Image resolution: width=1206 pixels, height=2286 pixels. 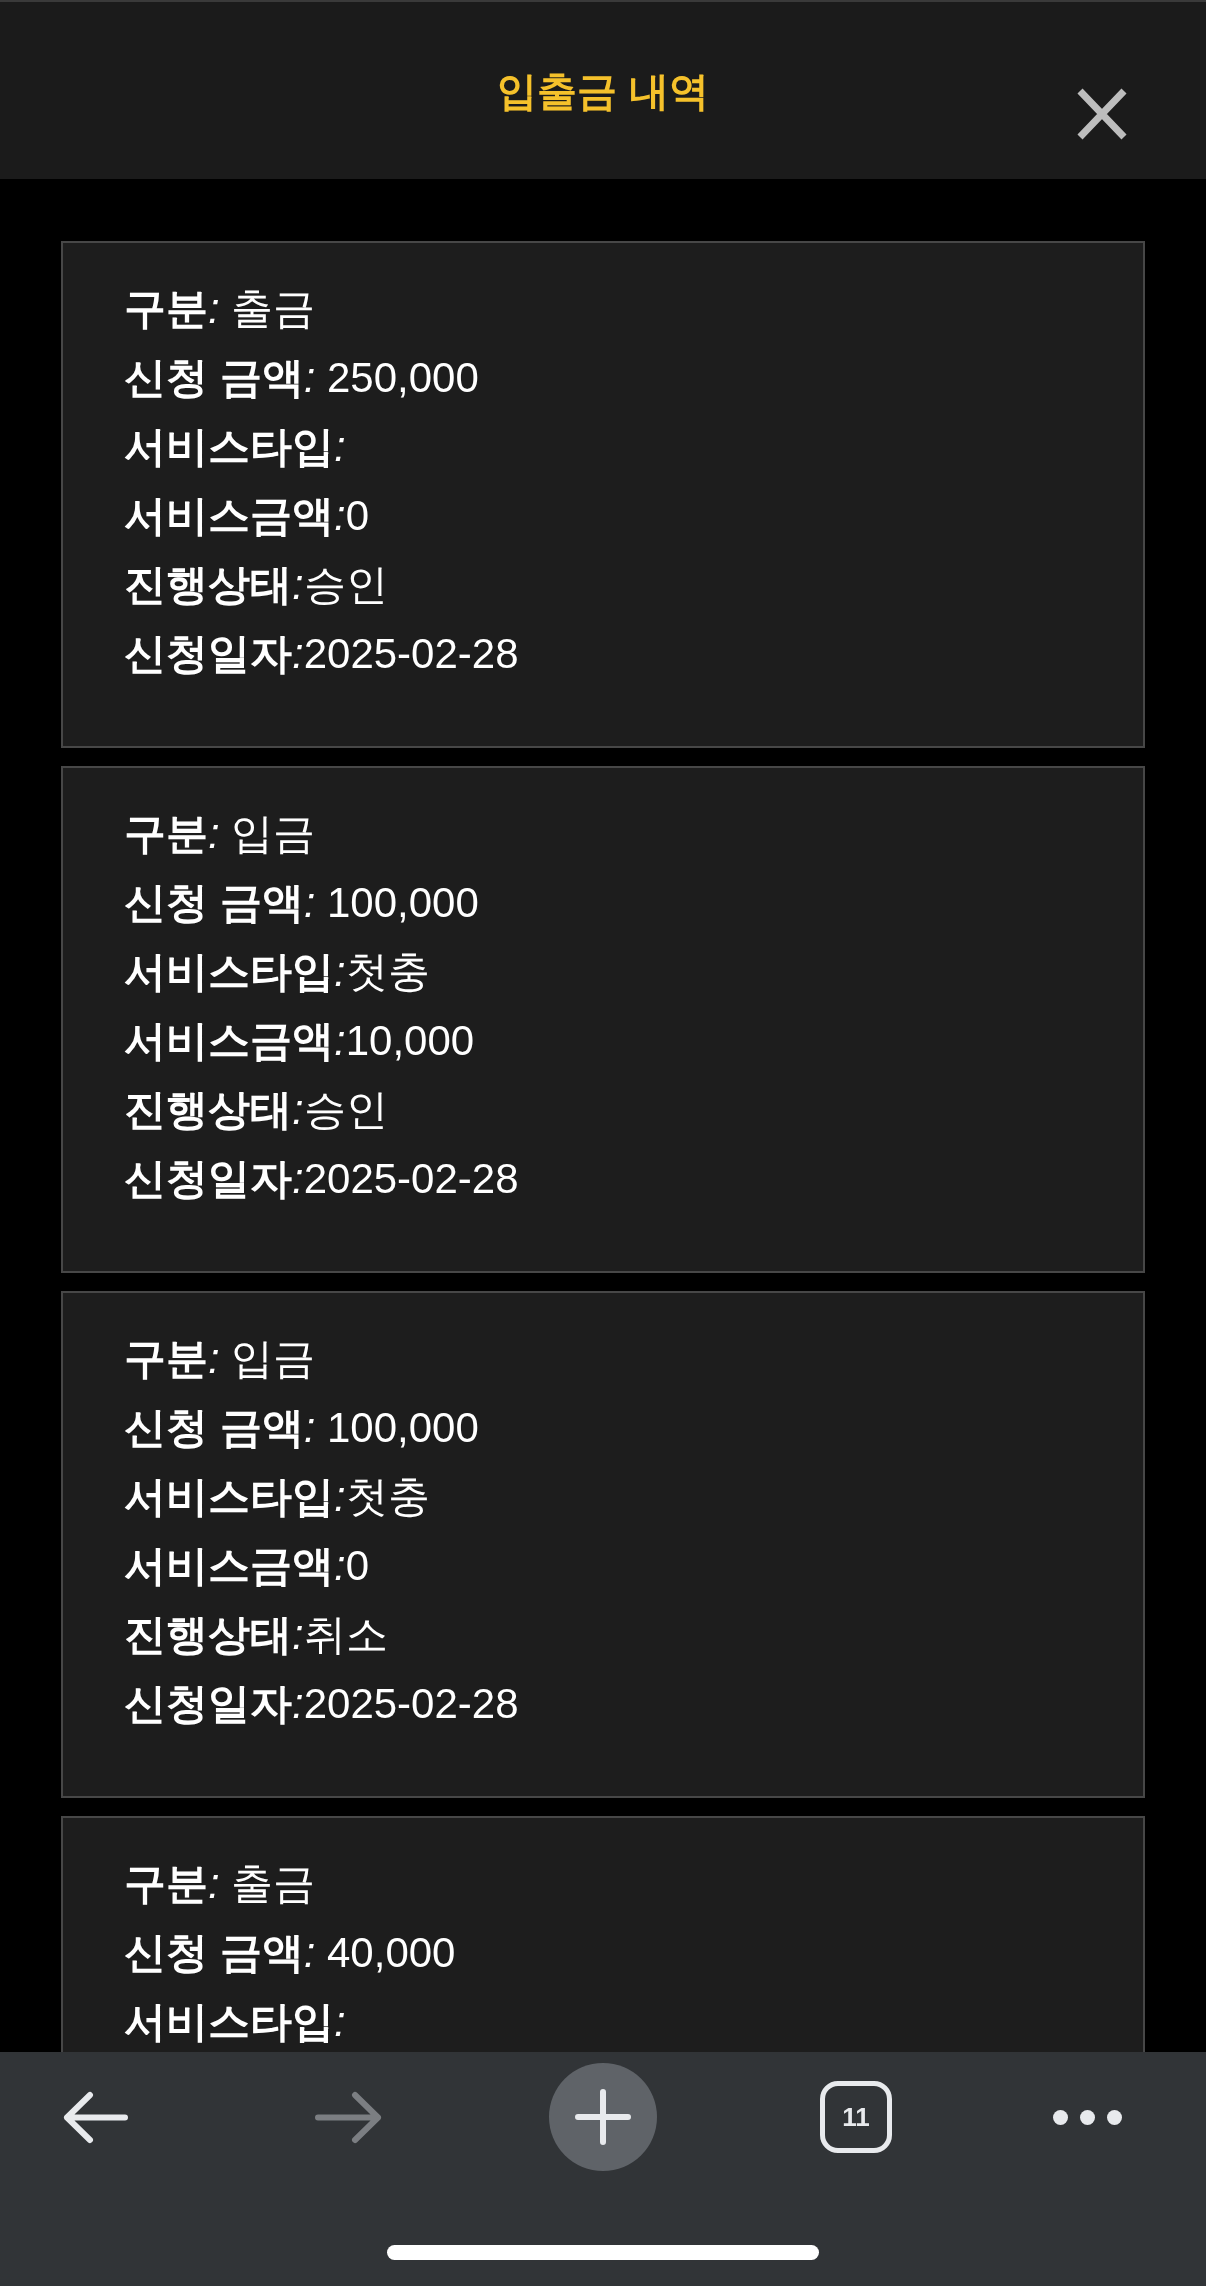 What do you see at coordinates (301, 377) in the screenshot?
I see `record-field: 신청 금액: 250,000` at bounding box center [301, 377].